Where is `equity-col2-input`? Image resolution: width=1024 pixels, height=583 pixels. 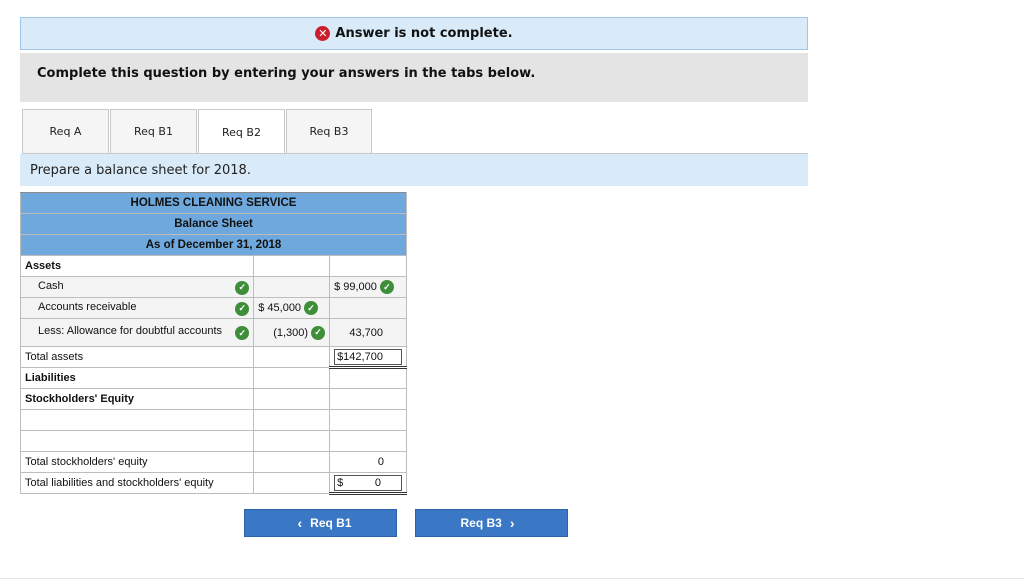
equity-col2-input is located at coordinates (292, 399).